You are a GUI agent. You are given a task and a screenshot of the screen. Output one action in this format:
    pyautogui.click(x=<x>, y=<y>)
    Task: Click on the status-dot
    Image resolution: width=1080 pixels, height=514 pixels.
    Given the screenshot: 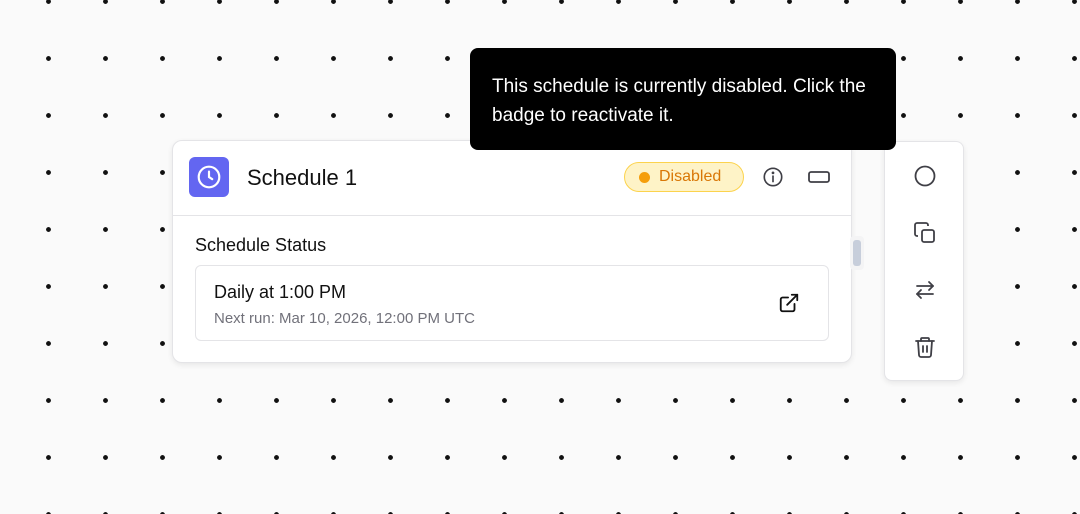 What is the action you would take?
    pyautogui.click(x=644, y=177)
    